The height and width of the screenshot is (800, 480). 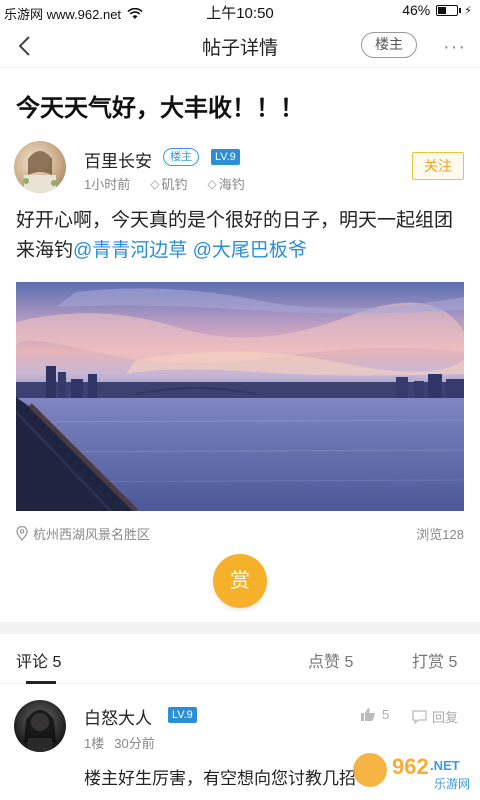 I want to click on view-count: 浏览128, so click(x=440, y=534).